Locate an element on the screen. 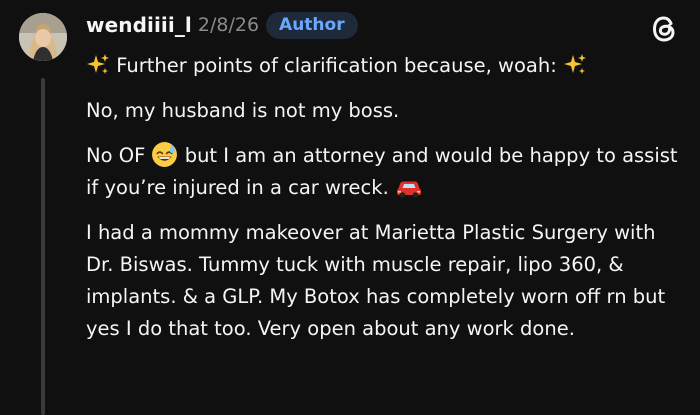 This screenshot has height=415, width=700. paragraph-2: No, my husband is not my boss. is located at coordinates (243, 110).